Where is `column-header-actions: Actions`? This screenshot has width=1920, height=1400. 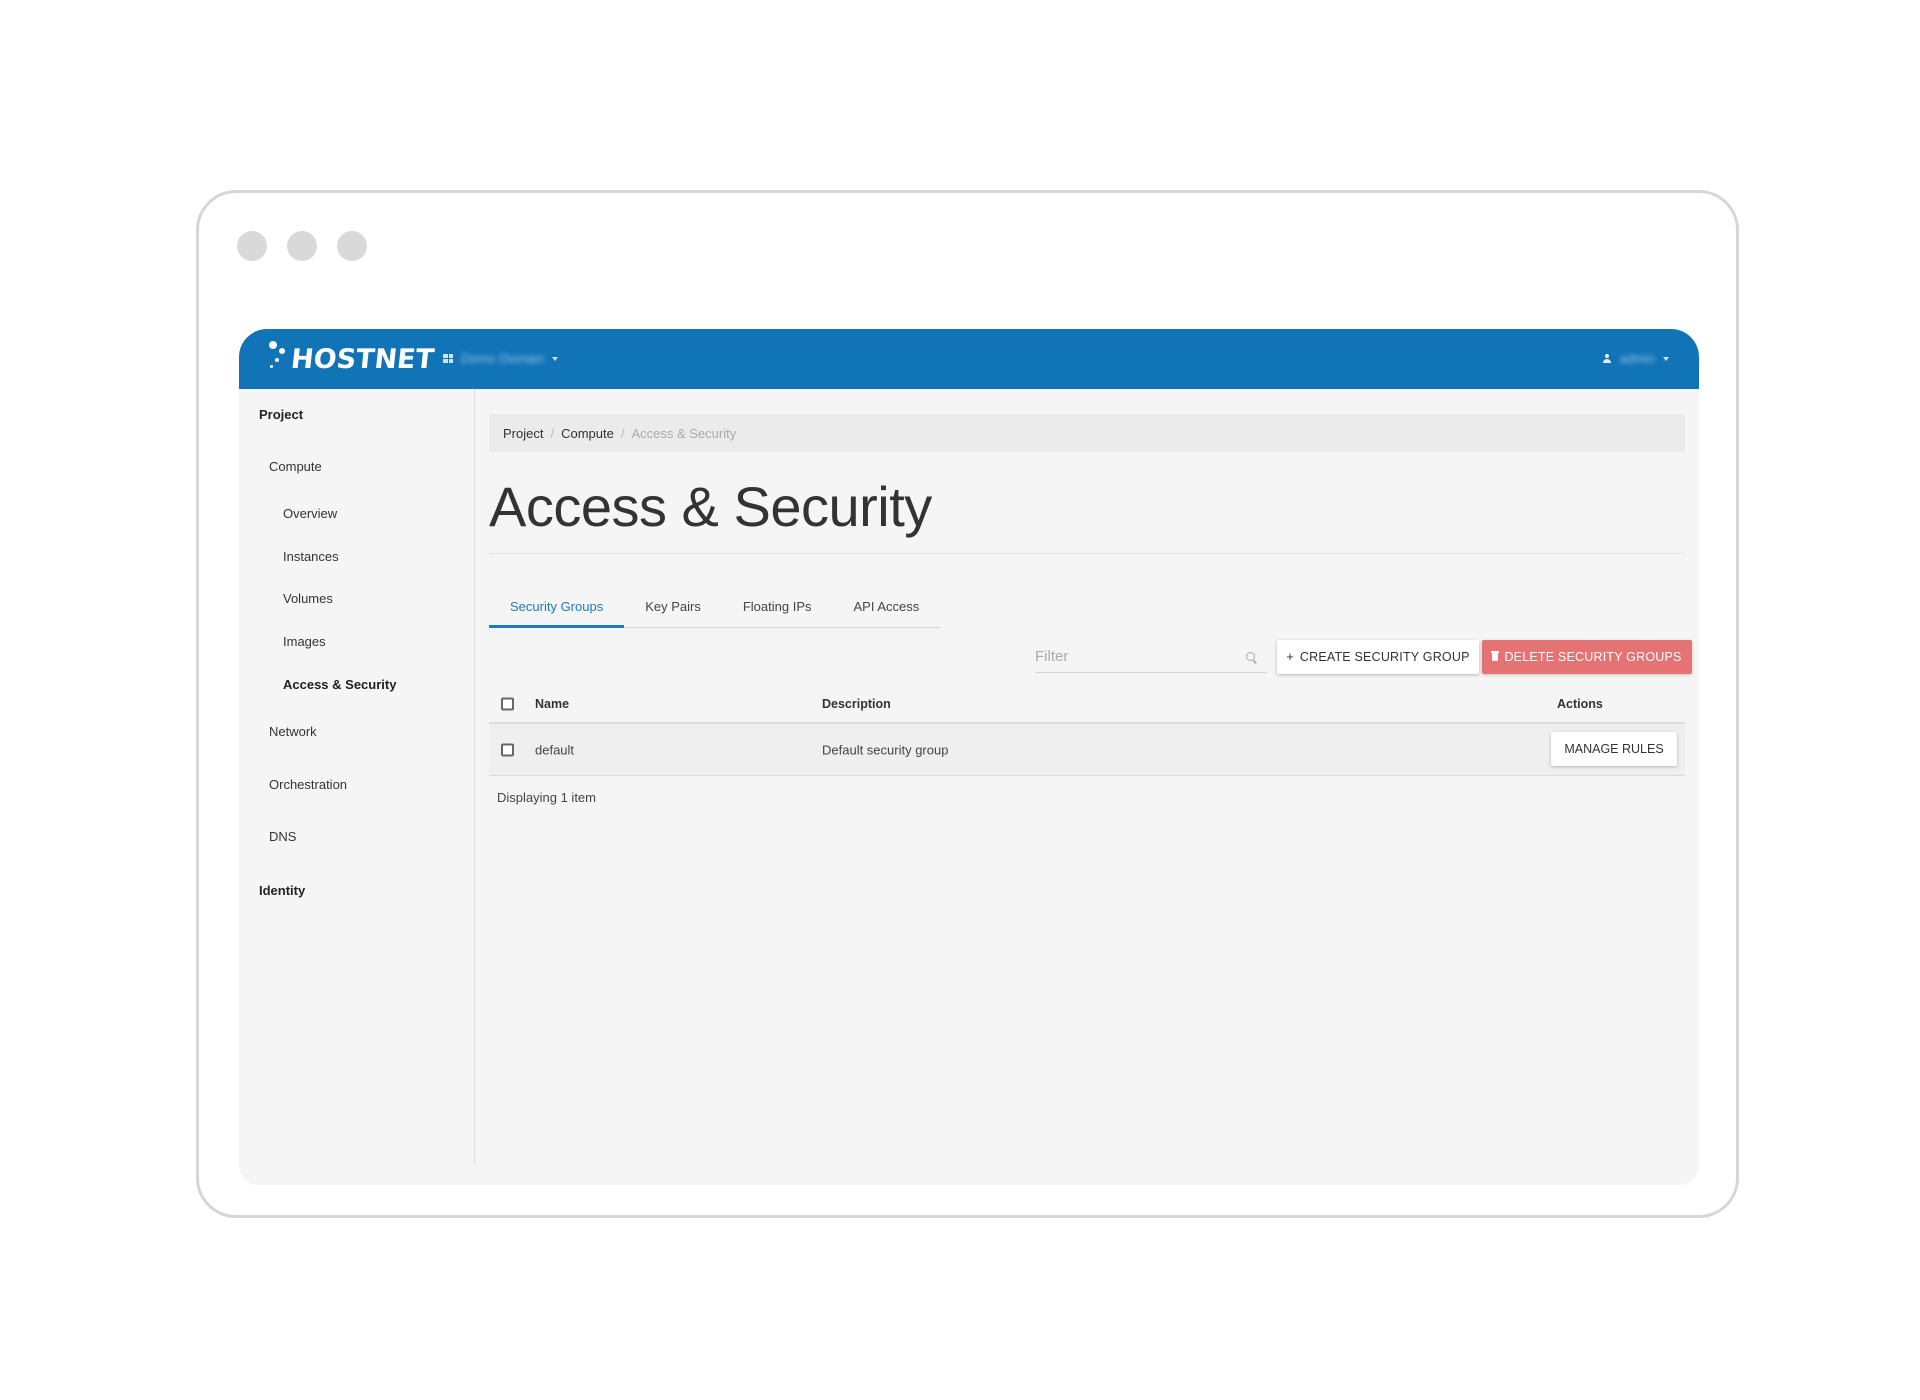 column-header-actions: Actions is located at coordinates (1580, 704).